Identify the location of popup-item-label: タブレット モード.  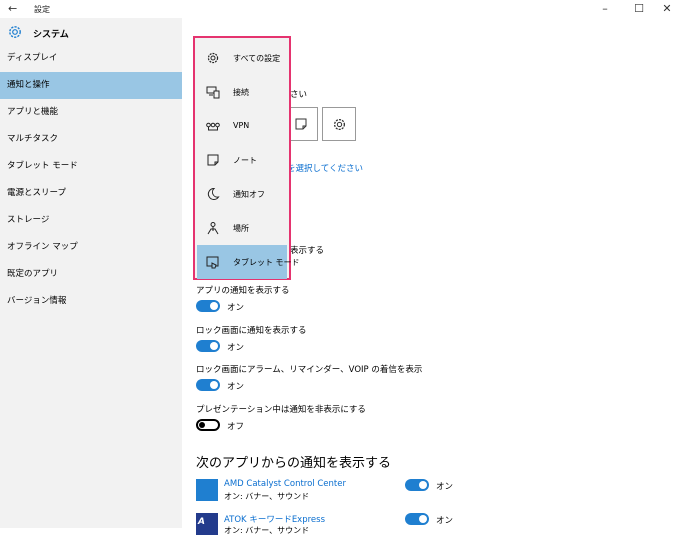
(266, 262).